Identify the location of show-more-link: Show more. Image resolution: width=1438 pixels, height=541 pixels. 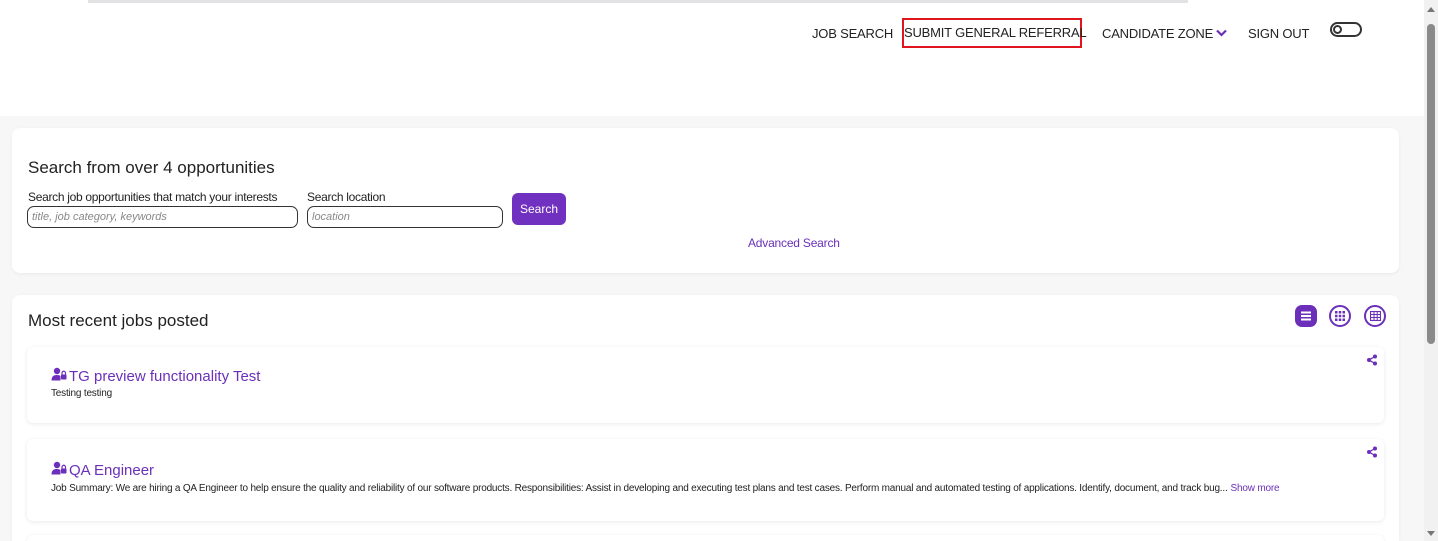
(1255, 488).